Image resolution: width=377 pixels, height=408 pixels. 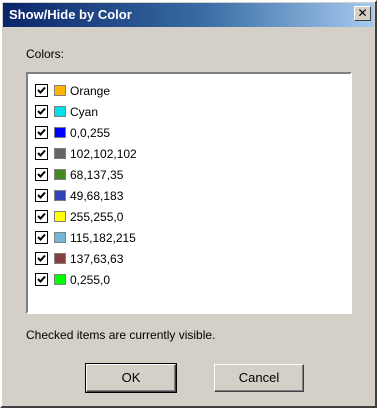 I want to click on color-list-item: 115,182,215, so click(x=189, y=237).